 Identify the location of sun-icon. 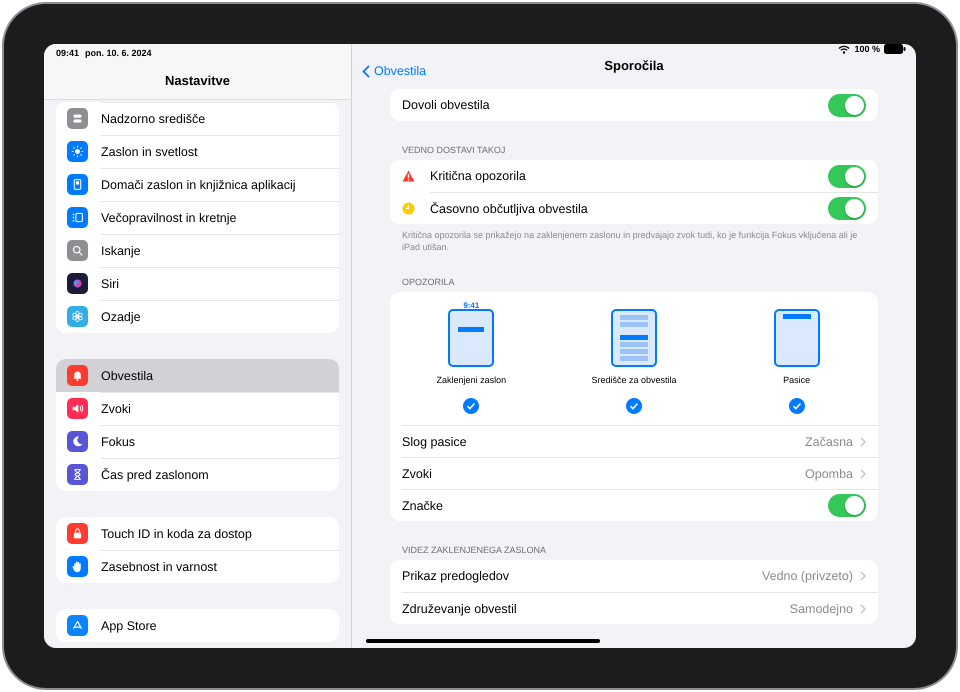
(77, 151).